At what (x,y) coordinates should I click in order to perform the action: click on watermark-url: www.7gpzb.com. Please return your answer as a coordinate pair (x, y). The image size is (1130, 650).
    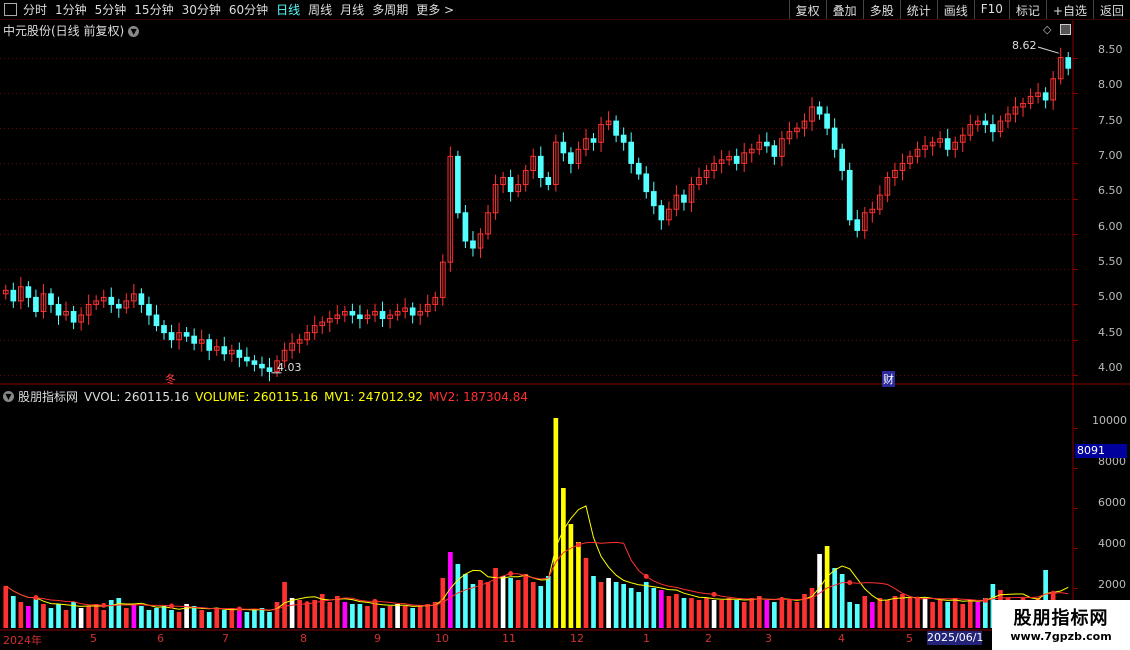
    Looking at the image, I should click on (1061, 636).